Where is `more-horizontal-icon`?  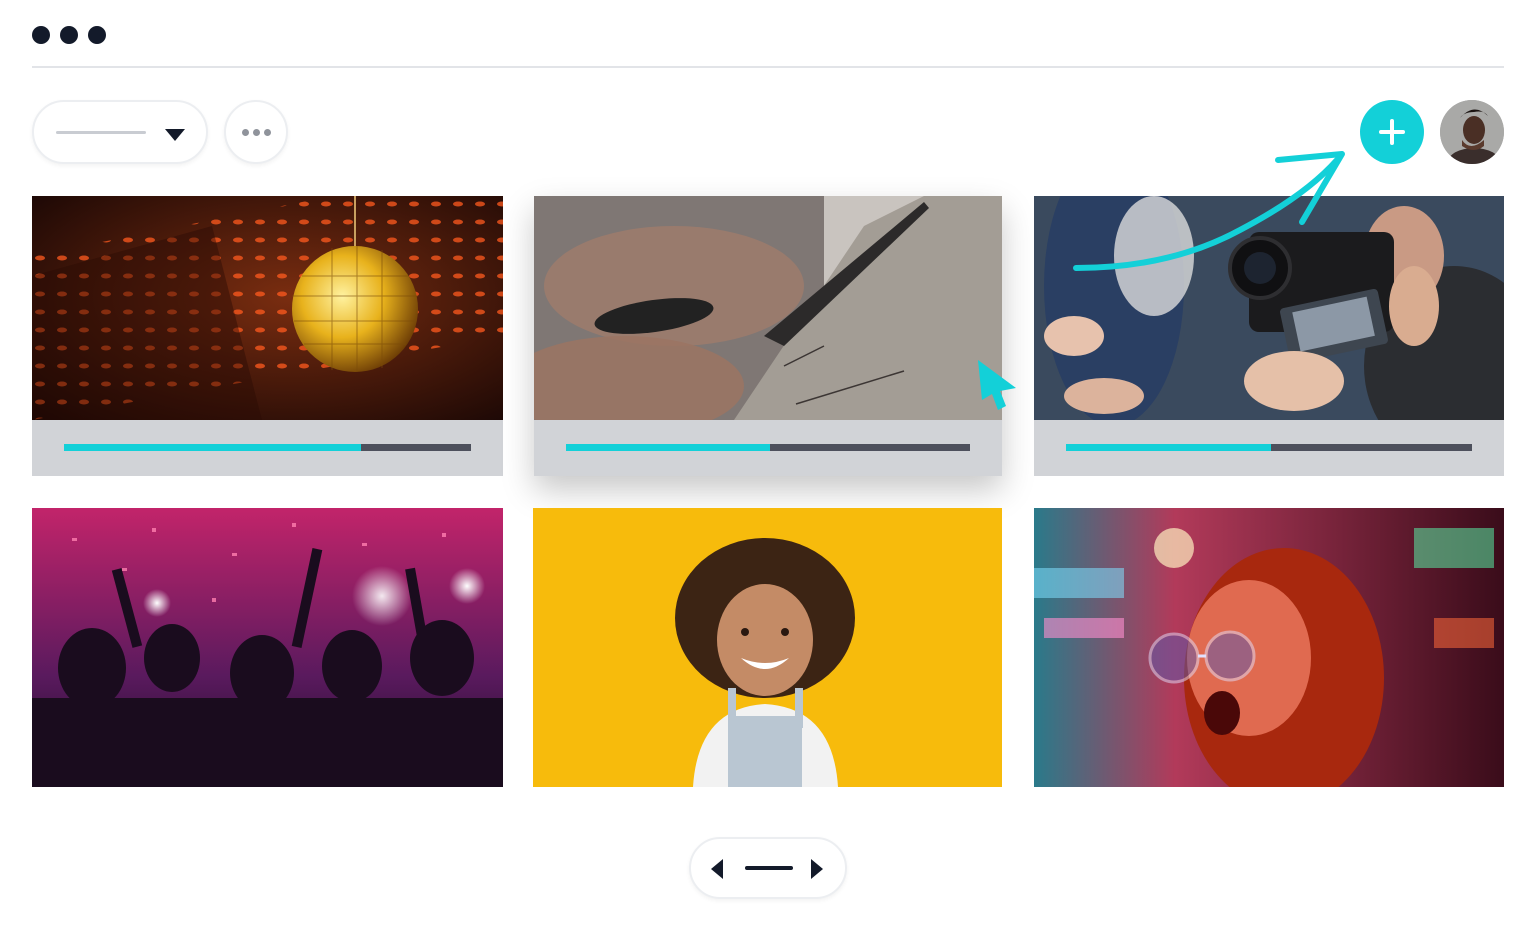 more-horizontal-icon is located at coordinates (245, 132).